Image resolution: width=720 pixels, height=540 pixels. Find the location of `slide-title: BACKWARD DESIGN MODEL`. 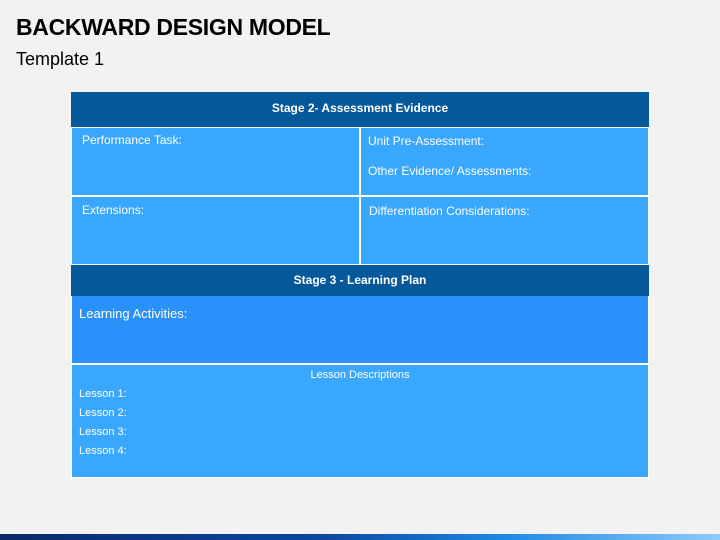

slide-title: BACKWARD DESIGN MODEL is located at coordinates (173, 27).